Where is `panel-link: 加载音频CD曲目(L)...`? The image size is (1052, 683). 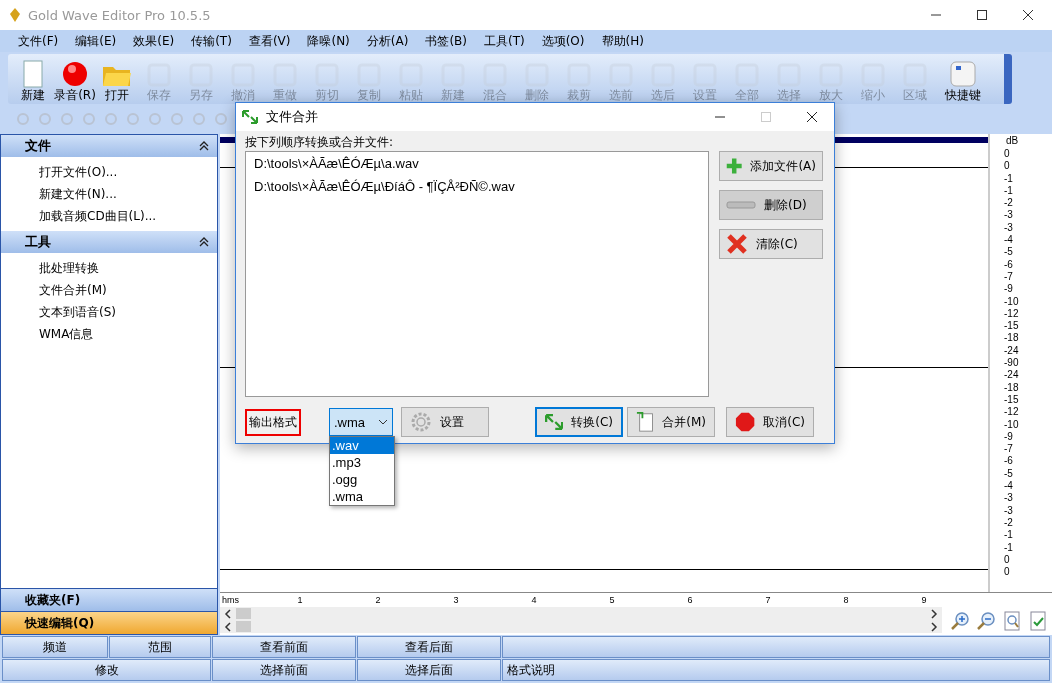 panel-link: 加载音频CD曲目(L)... is located at coordinates (128, 216).